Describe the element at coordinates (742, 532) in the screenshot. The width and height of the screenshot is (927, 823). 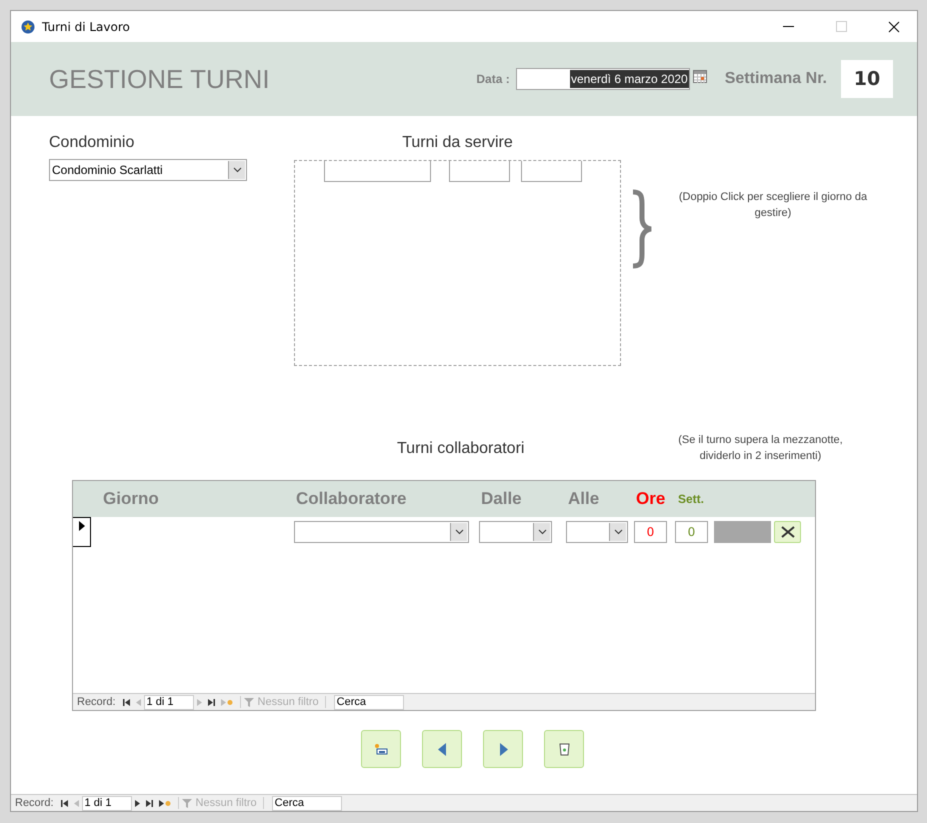
I see `disabled-field` at that location.